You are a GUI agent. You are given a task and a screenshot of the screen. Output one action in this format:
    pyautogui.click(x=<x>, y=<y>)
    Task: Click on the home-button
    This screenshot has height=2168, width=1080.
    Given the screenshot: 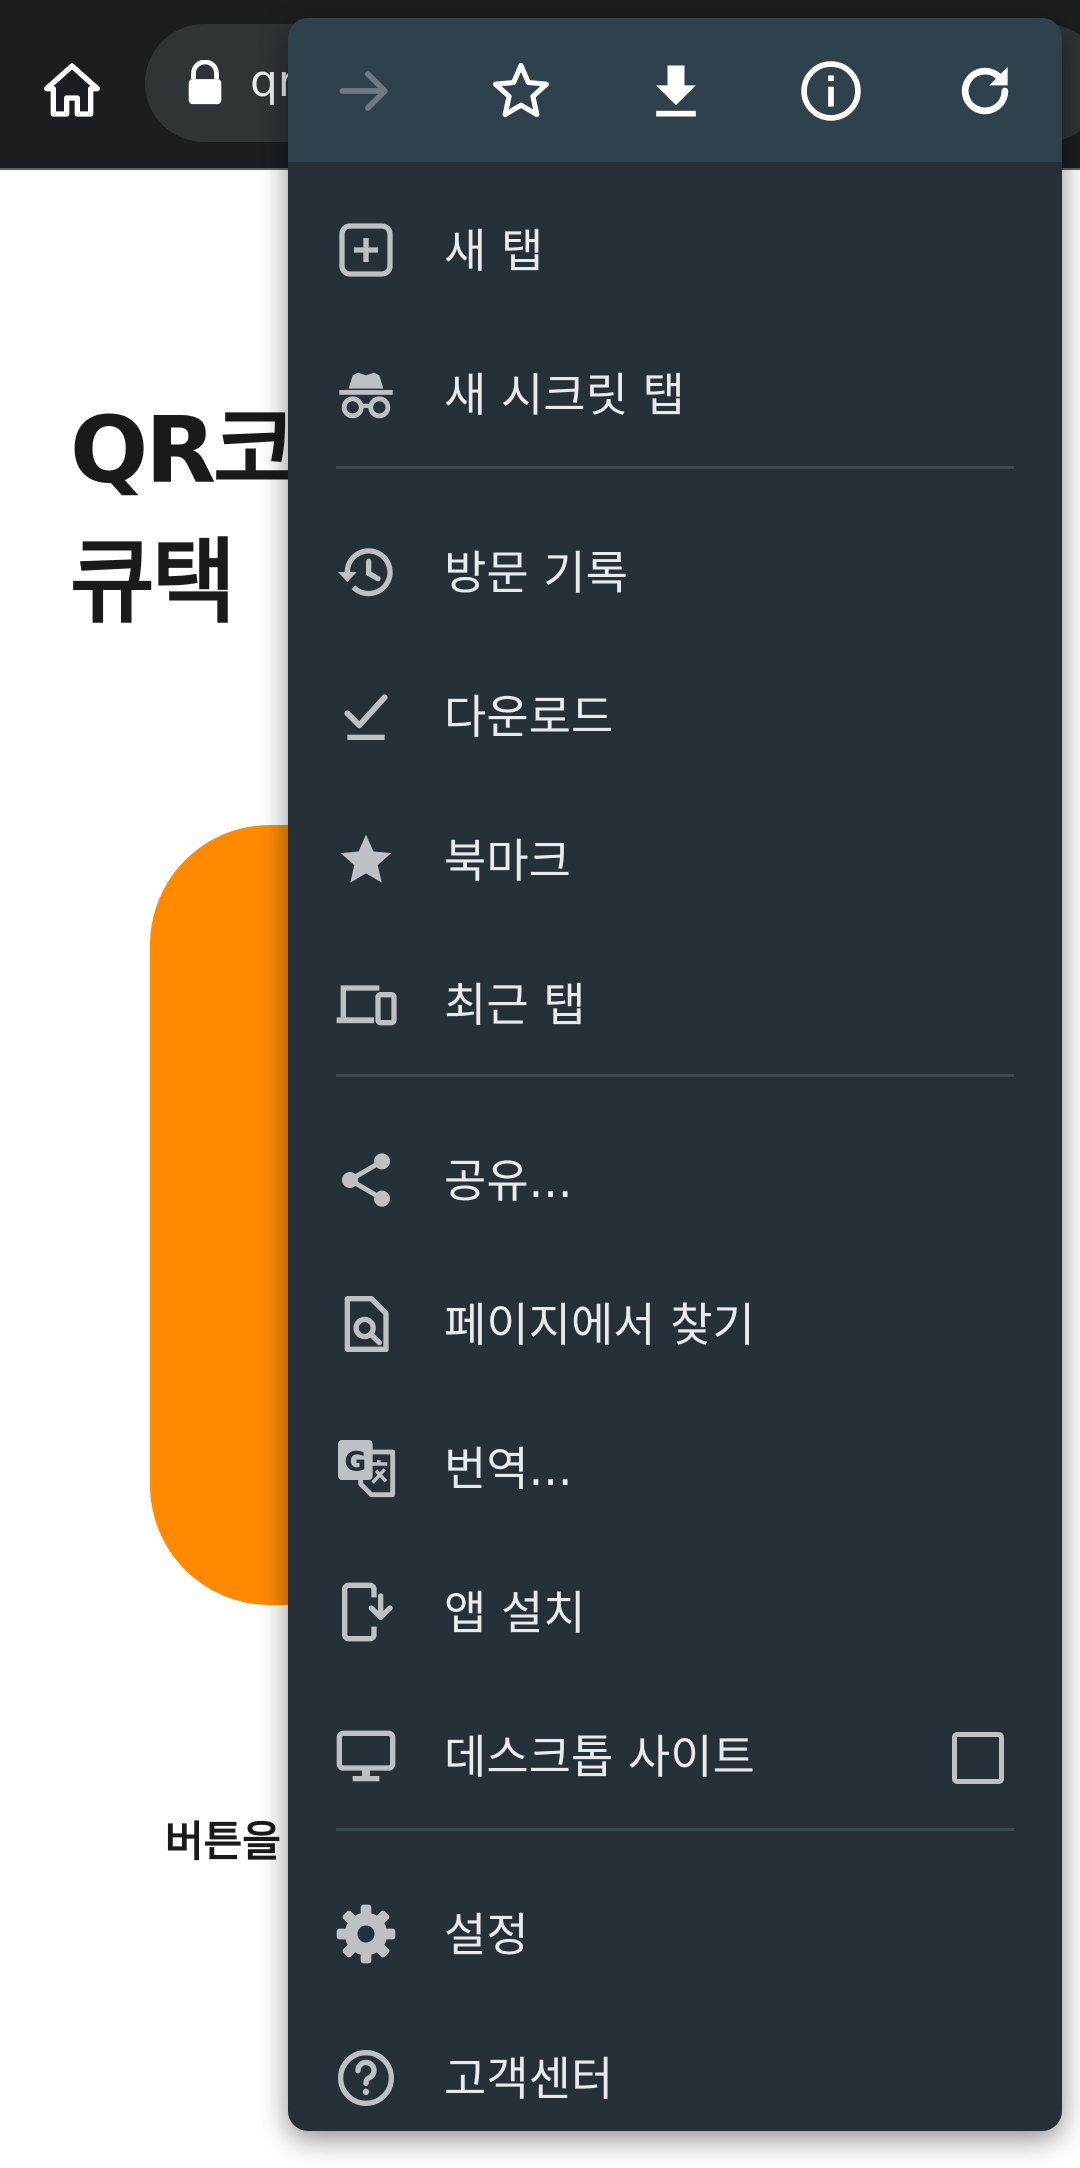 What is the action you would take?
    pyautogui.click(x=72, y=90)
    